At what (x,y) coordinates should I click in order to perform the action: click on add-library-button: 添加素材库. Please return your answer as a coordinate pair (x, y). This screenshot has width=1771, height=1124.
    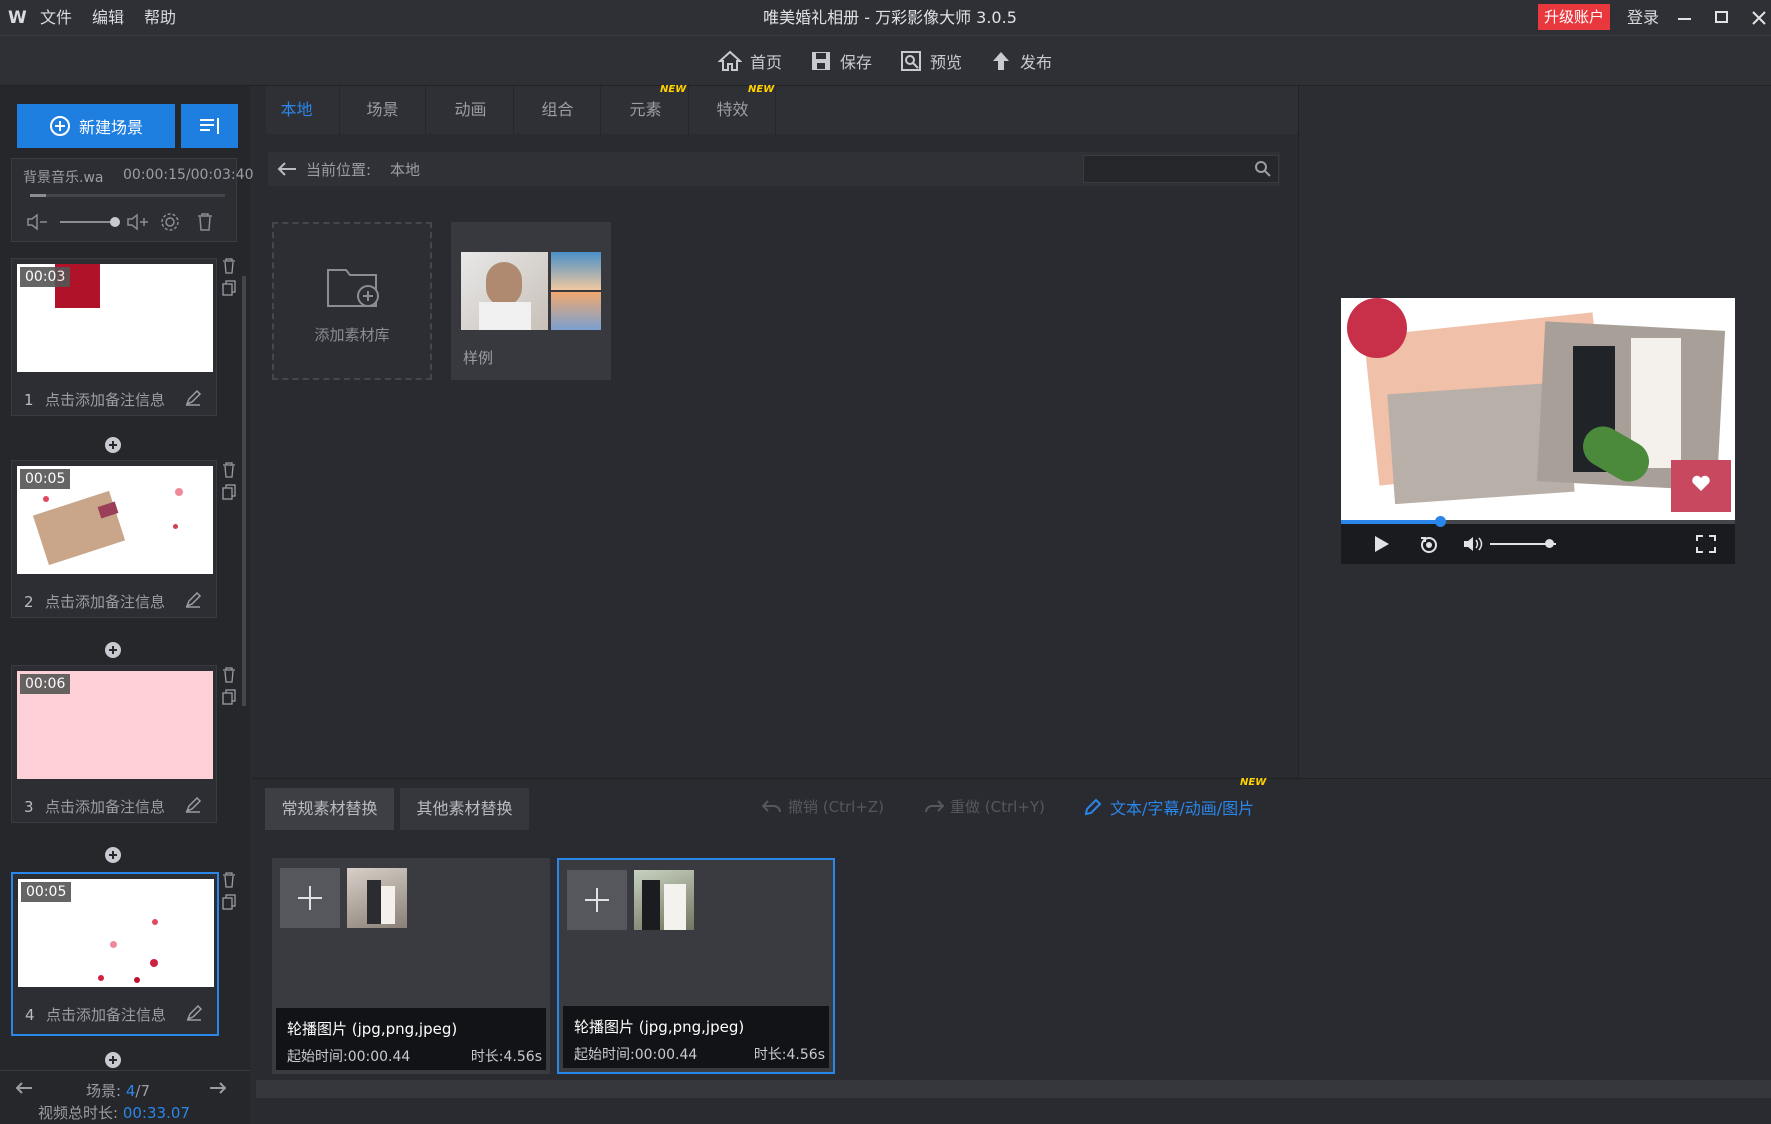
    Looking at the image, I should click on (352, 301).